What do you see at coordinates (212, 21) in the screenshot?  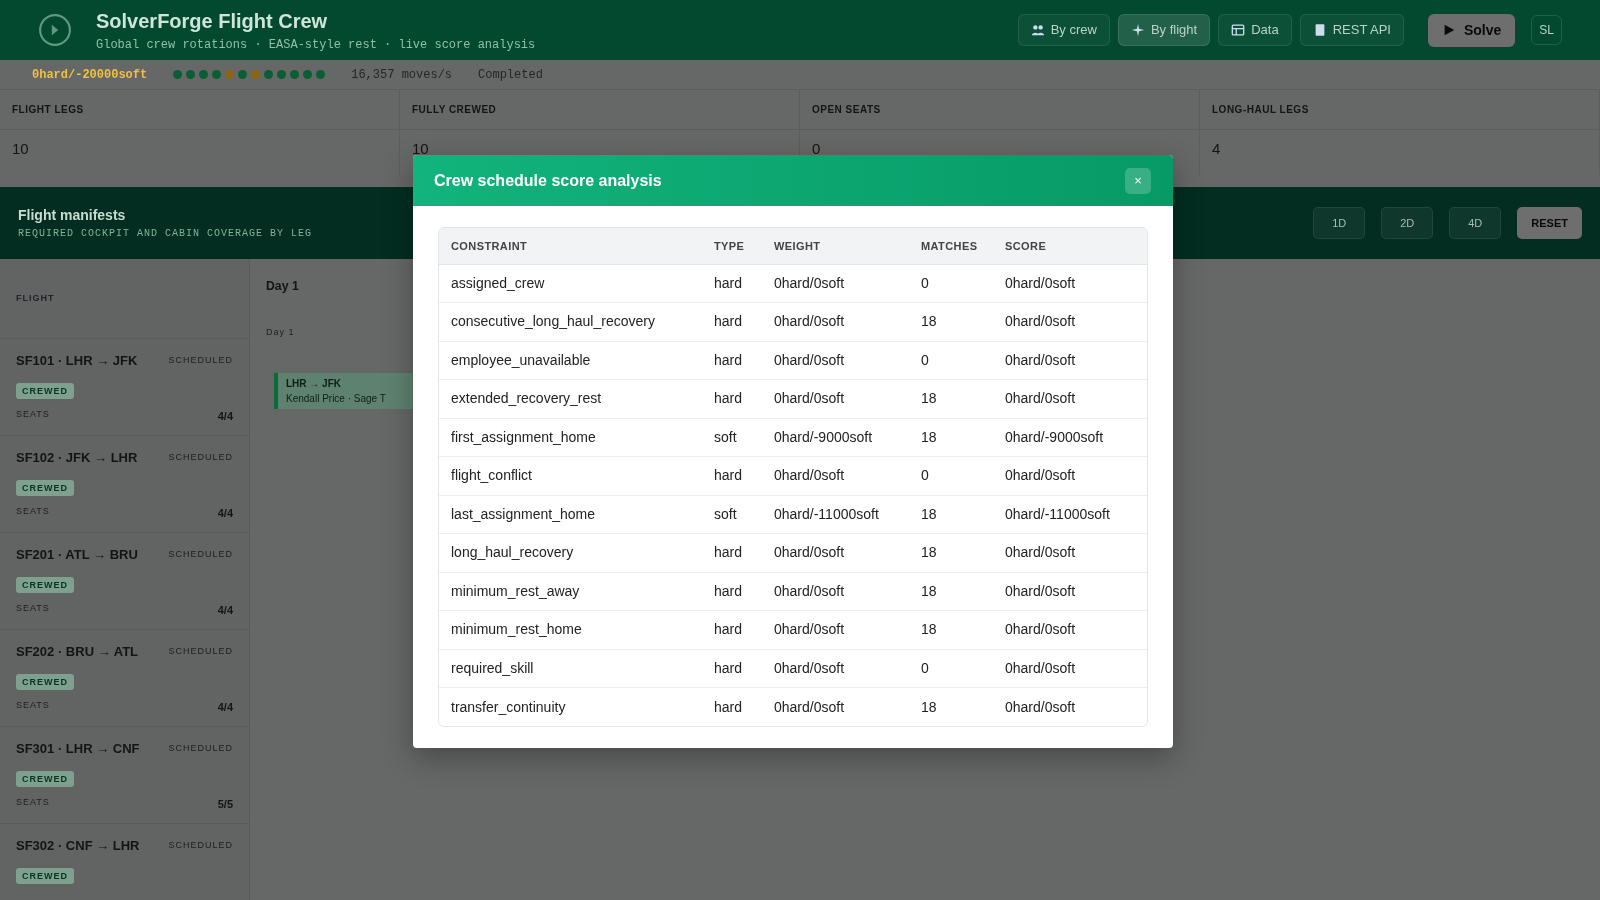 I see `app-title: SolverForge Flight Crew` at bounding box center [212, 21].